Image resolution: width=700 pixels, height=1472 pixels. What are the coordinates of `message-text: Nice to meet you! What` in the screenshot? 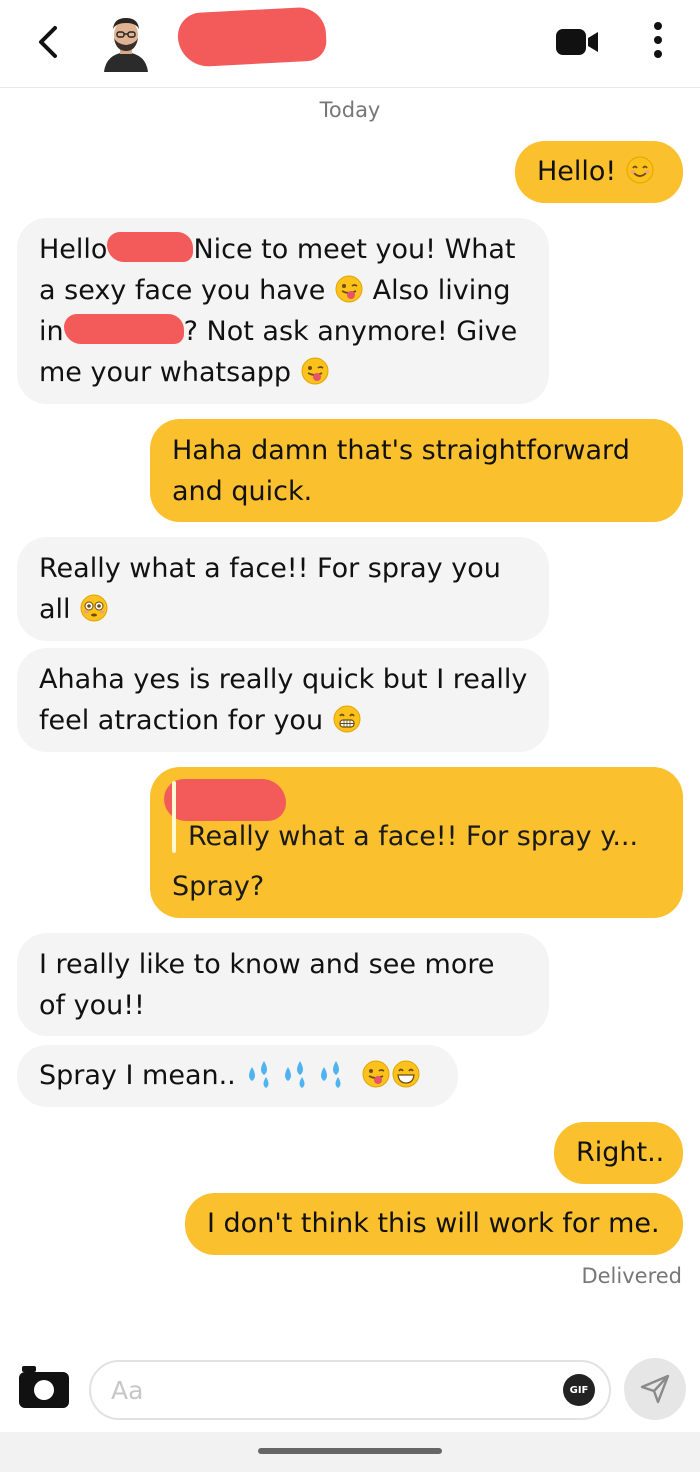 It's located at (354, 249).